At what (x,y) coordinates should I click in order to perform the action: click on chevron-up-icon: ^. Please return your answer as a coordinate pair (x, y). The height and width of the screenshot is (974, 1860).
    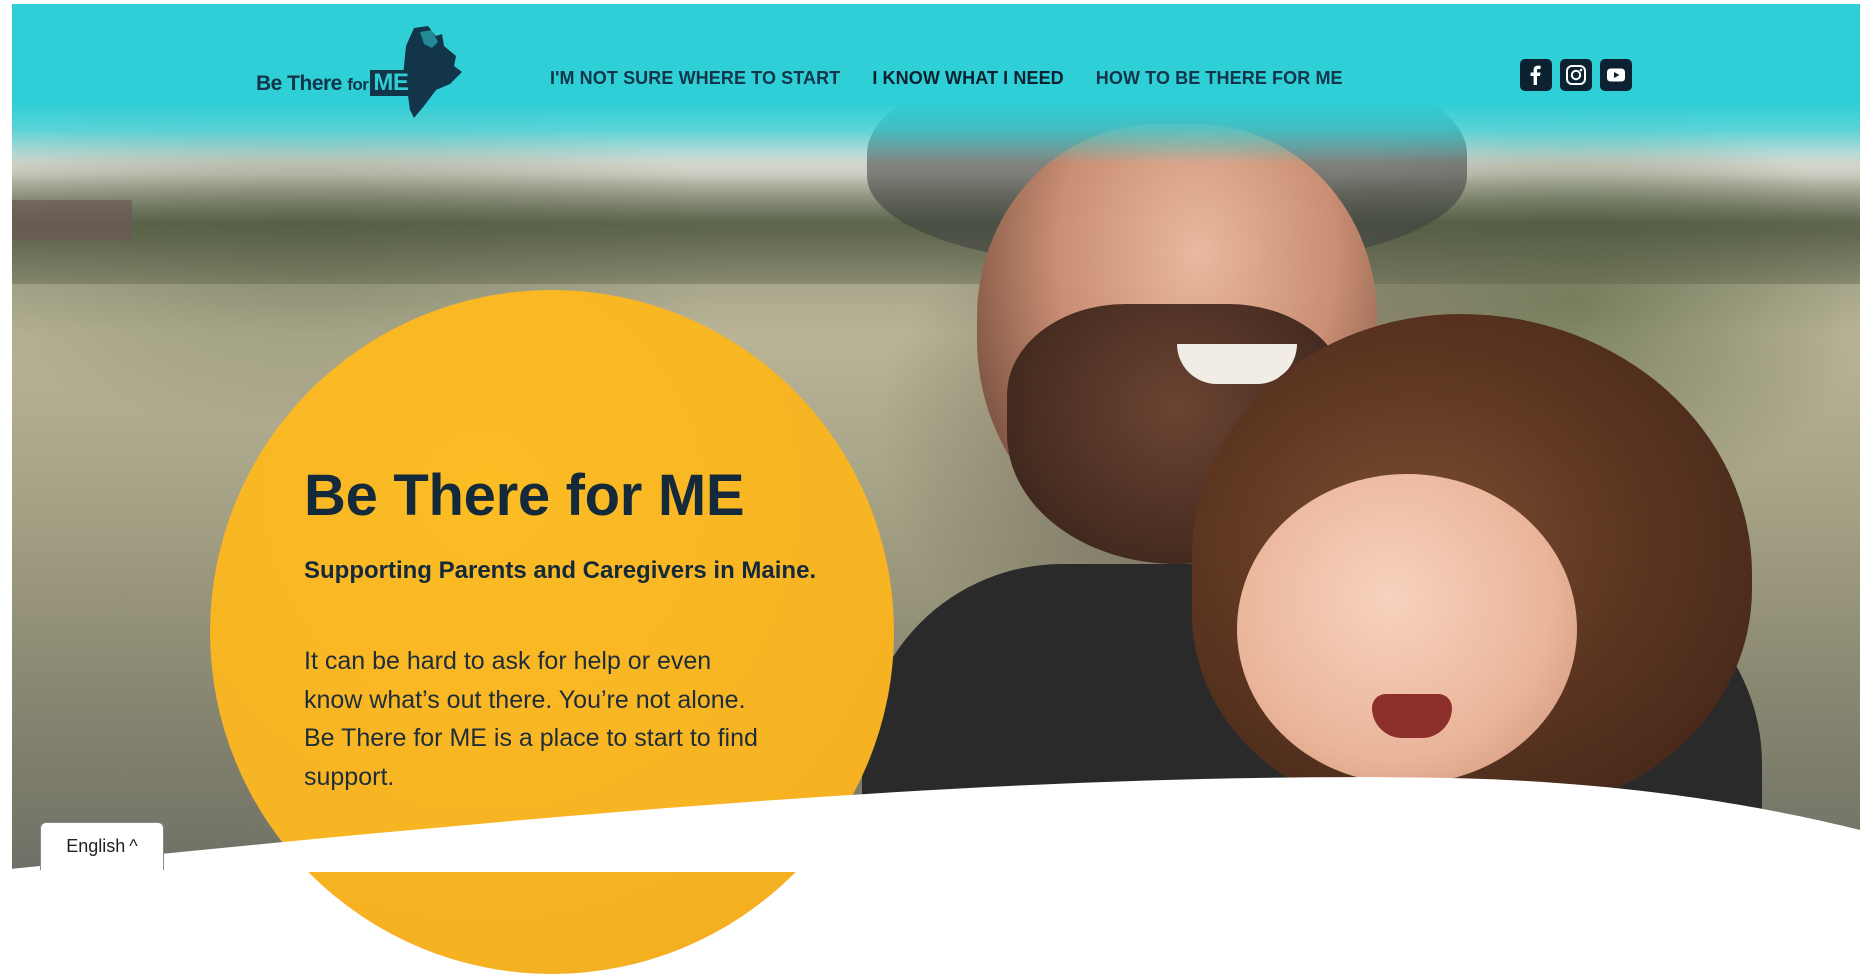
    Looking at the image, I should click on (133, 846).